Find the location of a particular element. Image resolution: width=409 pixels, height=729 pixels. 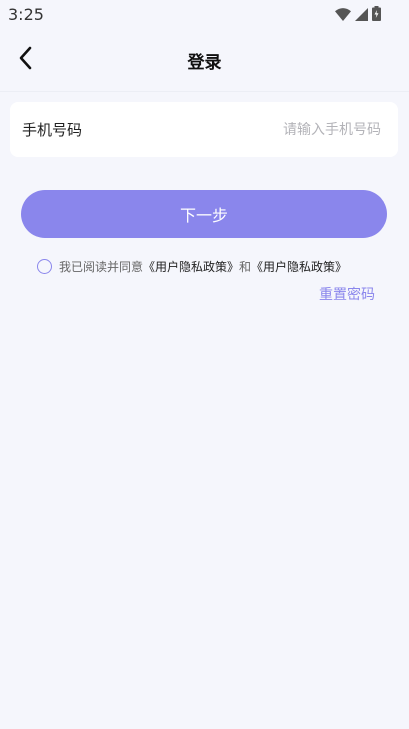

phone-field-card: 手机号码 is located at coordinates (204, 129).